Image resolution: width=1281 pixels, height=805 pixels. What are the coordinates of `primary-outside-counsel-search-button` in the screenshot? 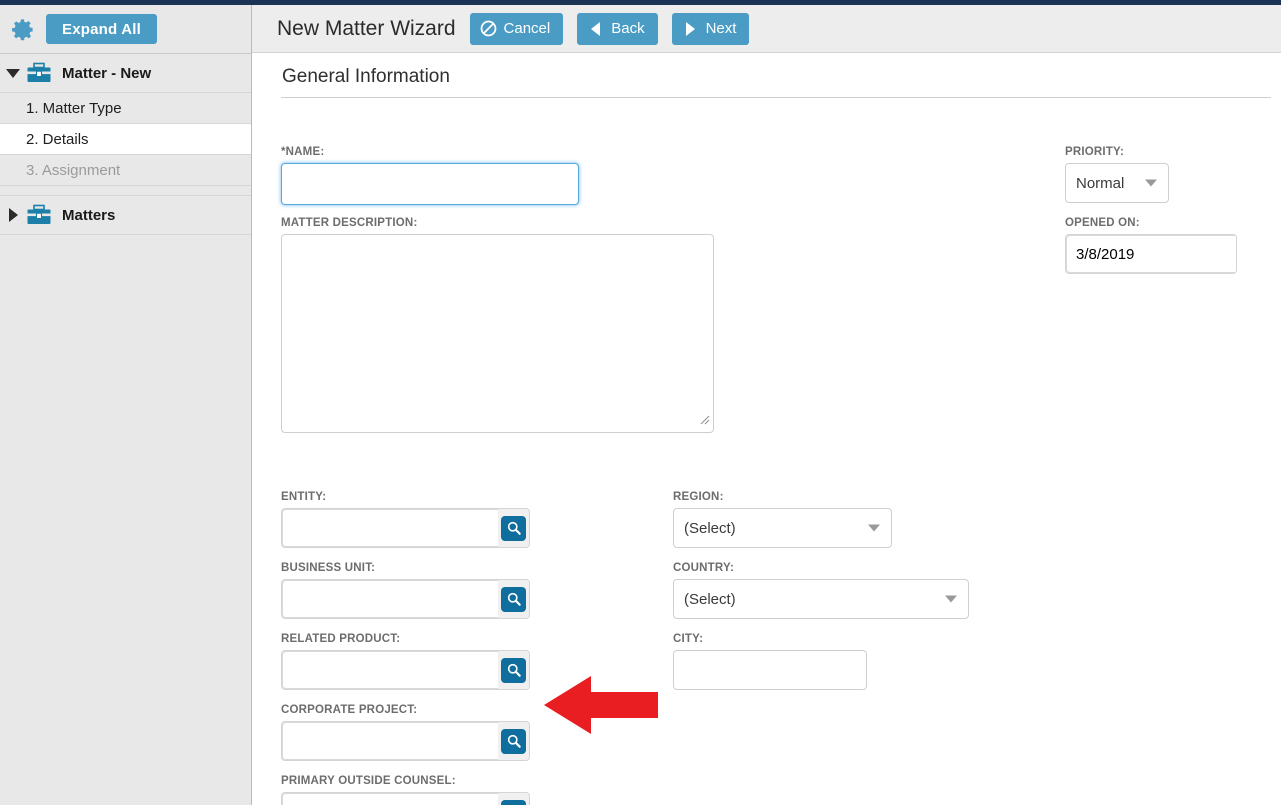 It's located at (513, 799).